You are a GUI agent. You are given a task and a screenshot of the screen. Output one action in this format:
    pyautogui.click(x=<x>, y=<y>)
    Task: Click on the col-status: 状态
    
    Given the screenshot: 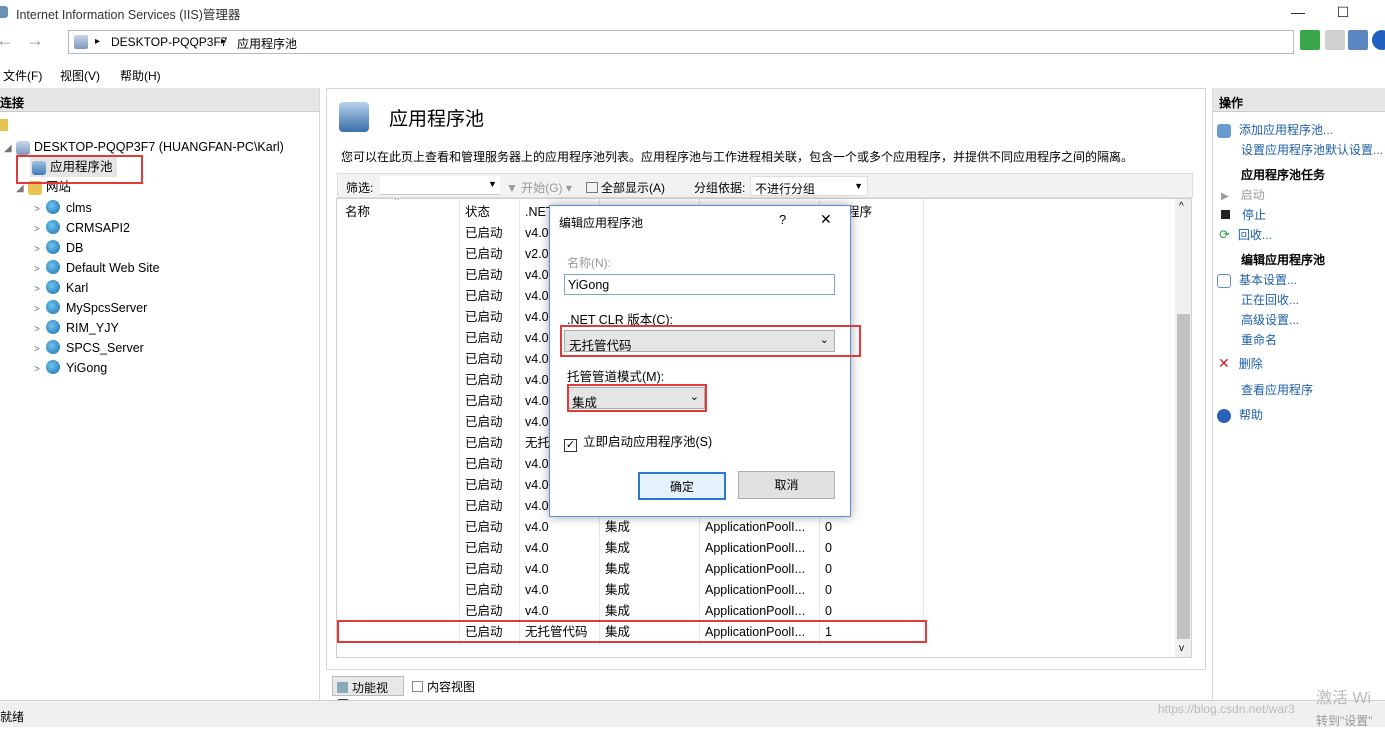 What is the action you would take?
    pyautogui.click(x=477, y=212)
    